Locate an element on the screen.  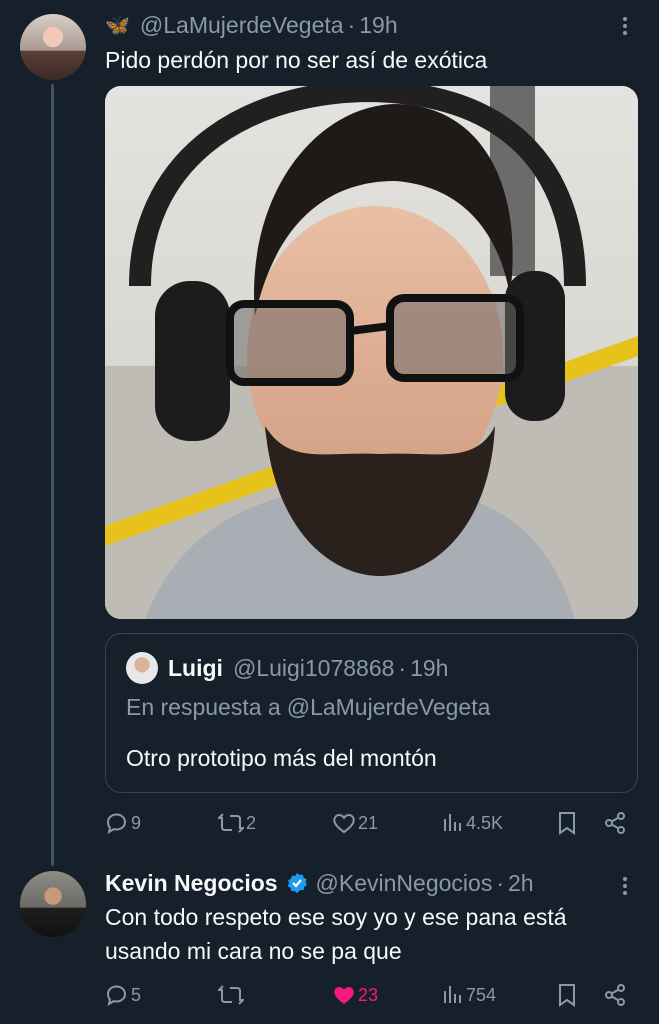
reply-button: 5 is located at coordinates (123, 995).